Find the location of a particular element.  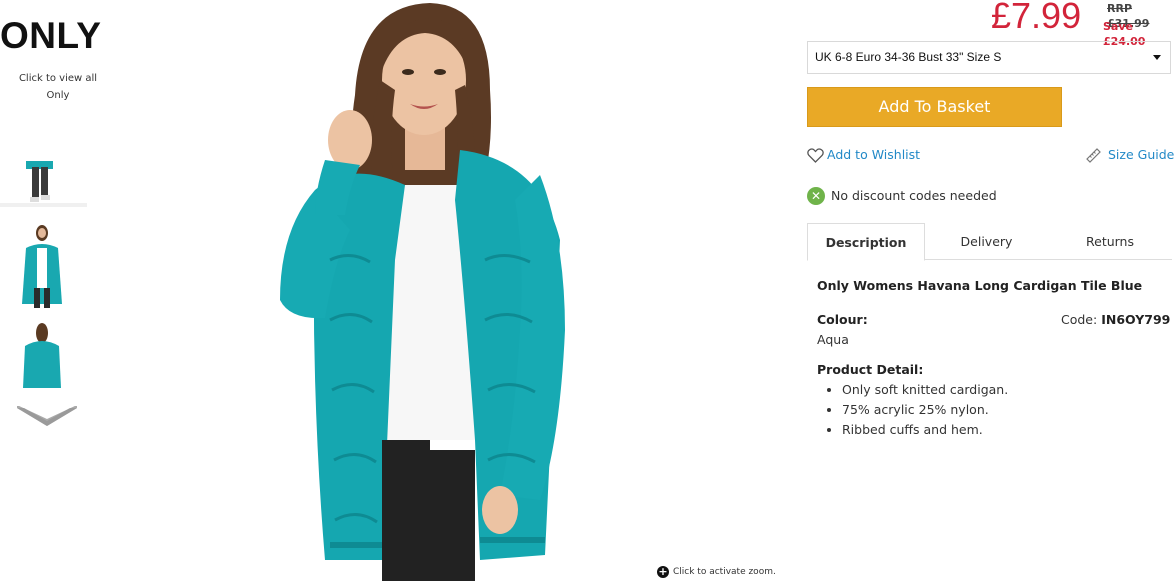

add-to-wishlist-link: Add to Wishlist is located at coordinates (863, 155).